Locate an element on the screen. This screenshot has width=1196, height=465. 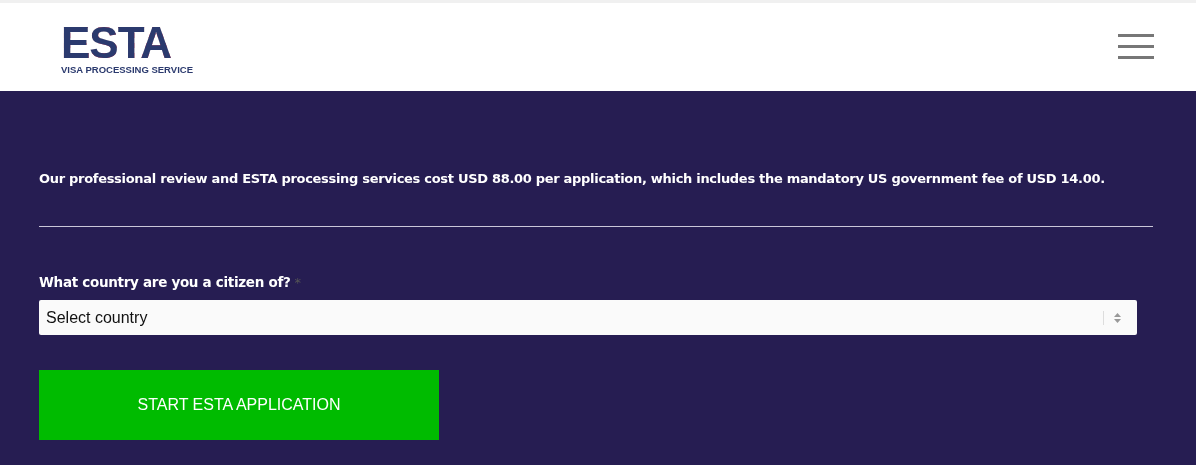
sort-arrows-icon is located at coordinates (1117, 317).